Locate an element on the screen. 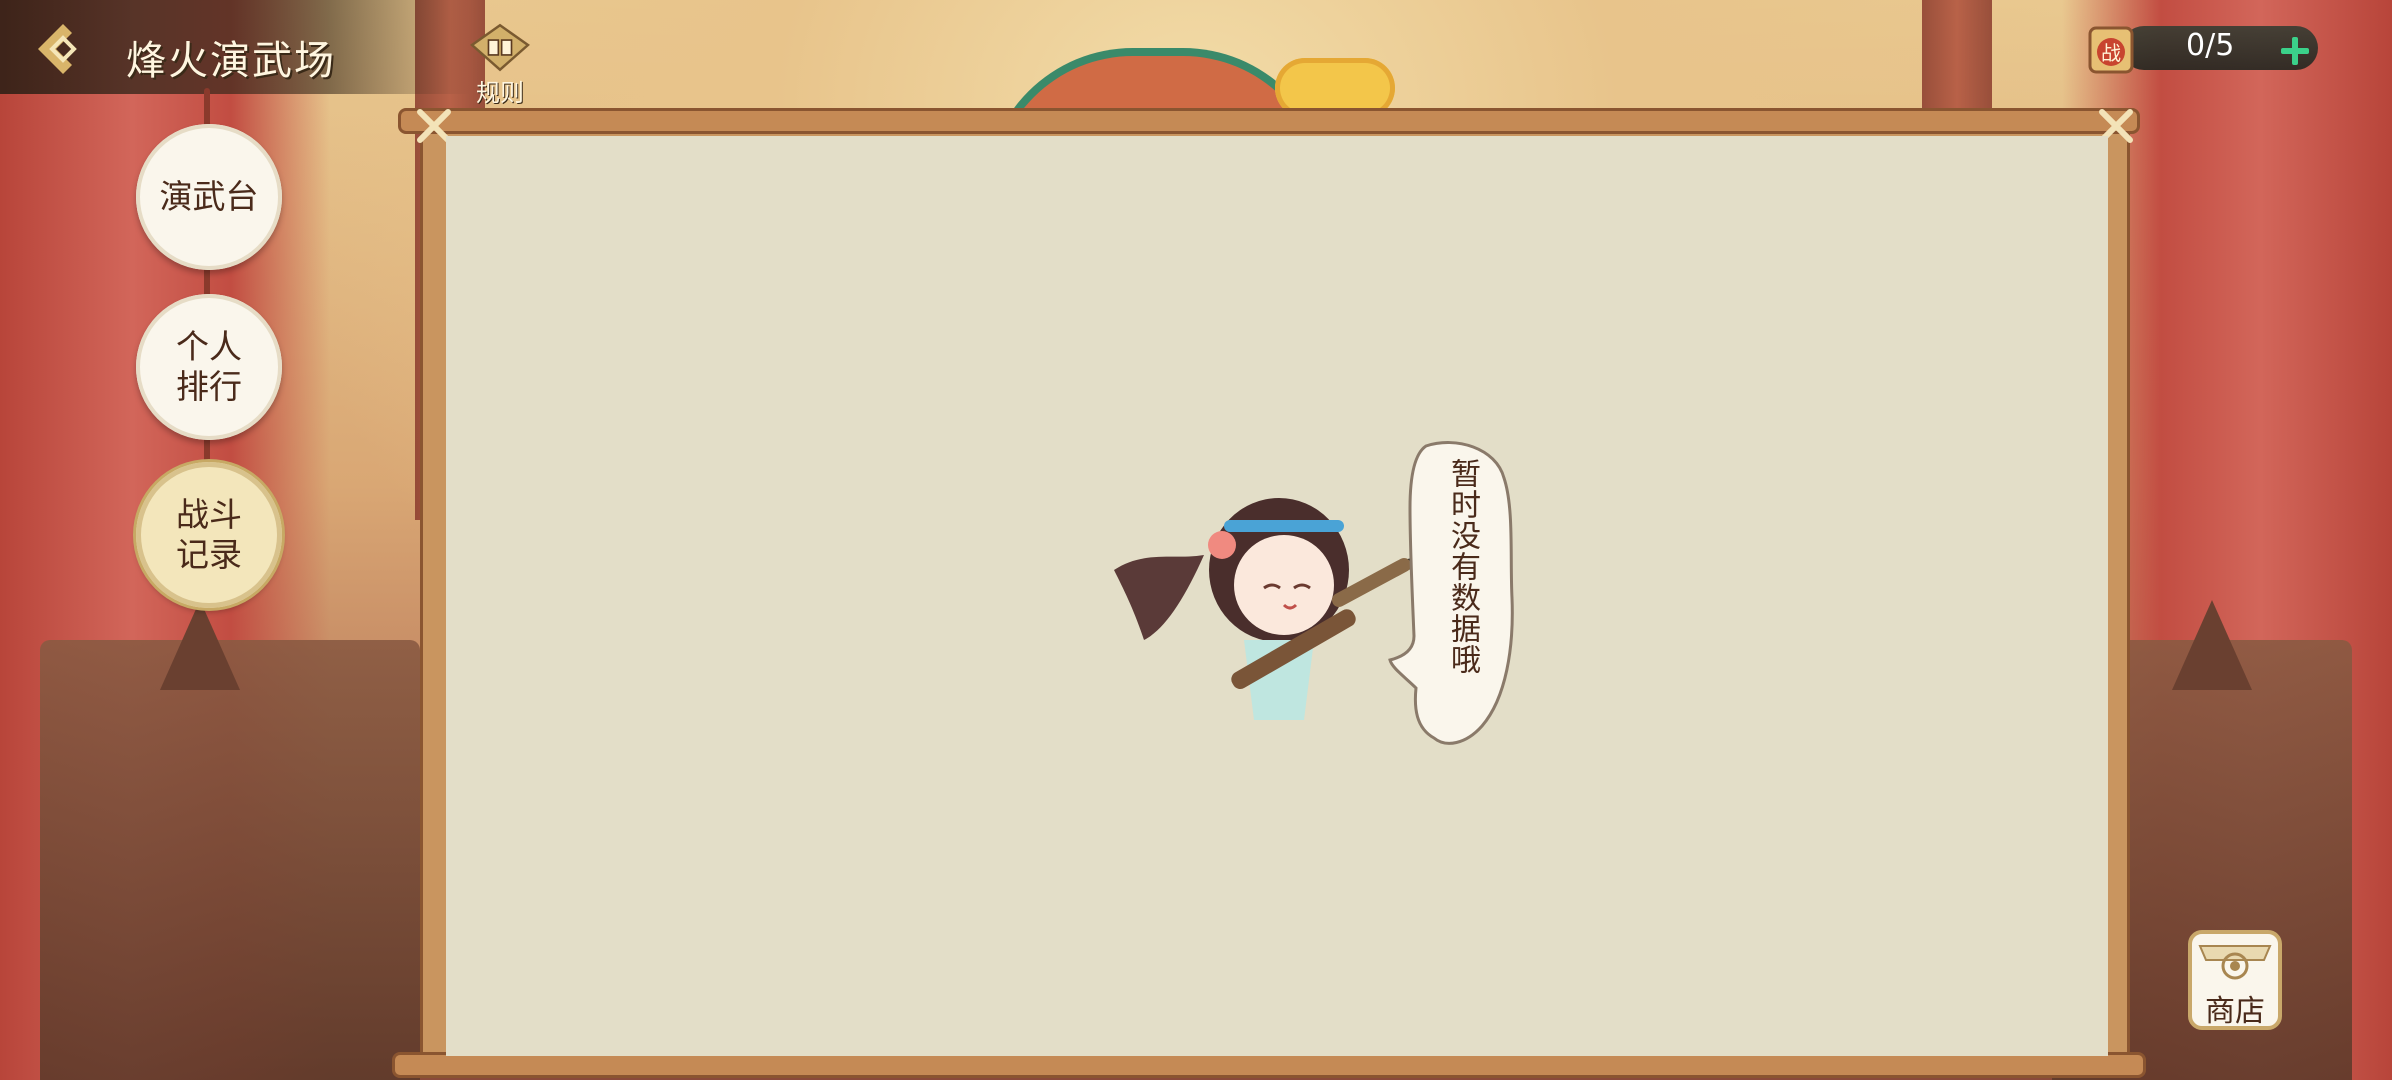  back-arrow-icon is located at coordinates (57, 49).